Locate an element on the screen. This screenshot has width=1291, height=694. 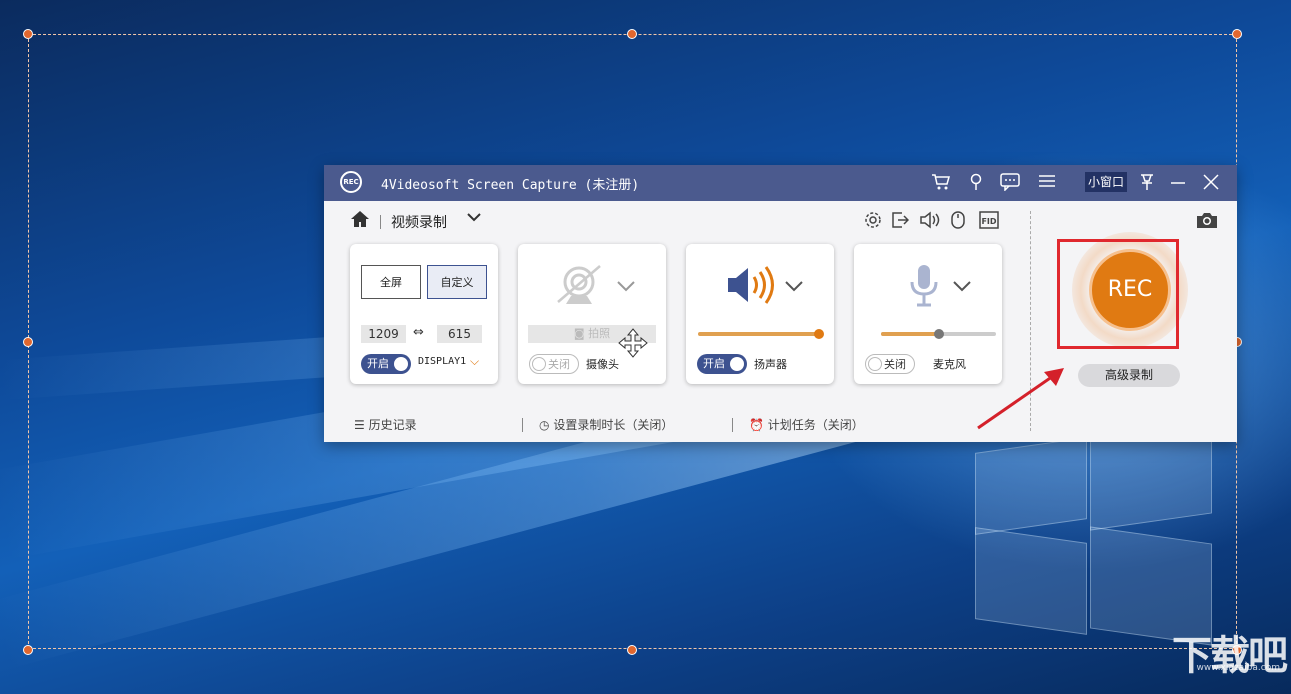
mode-selector: 视频录制 is located at coordinates (419, 222).